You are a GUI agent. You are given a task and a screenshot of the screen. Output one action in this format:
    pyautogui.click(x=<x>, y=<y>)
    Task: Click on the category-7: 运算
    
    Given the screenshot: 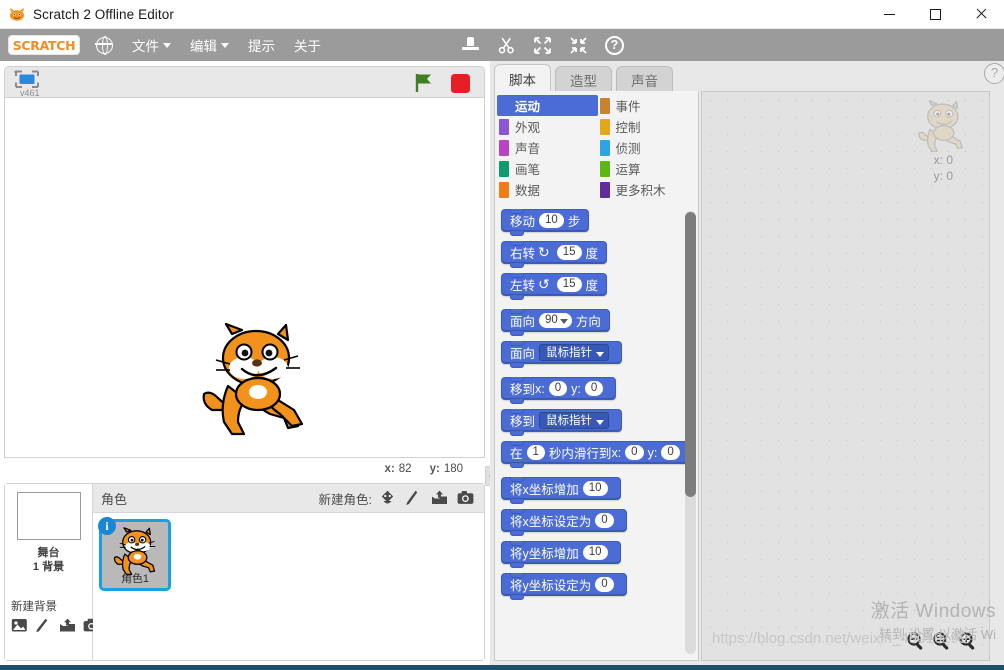 What is the action you would take?
    pyautogui.click(x=648, y=168)
    